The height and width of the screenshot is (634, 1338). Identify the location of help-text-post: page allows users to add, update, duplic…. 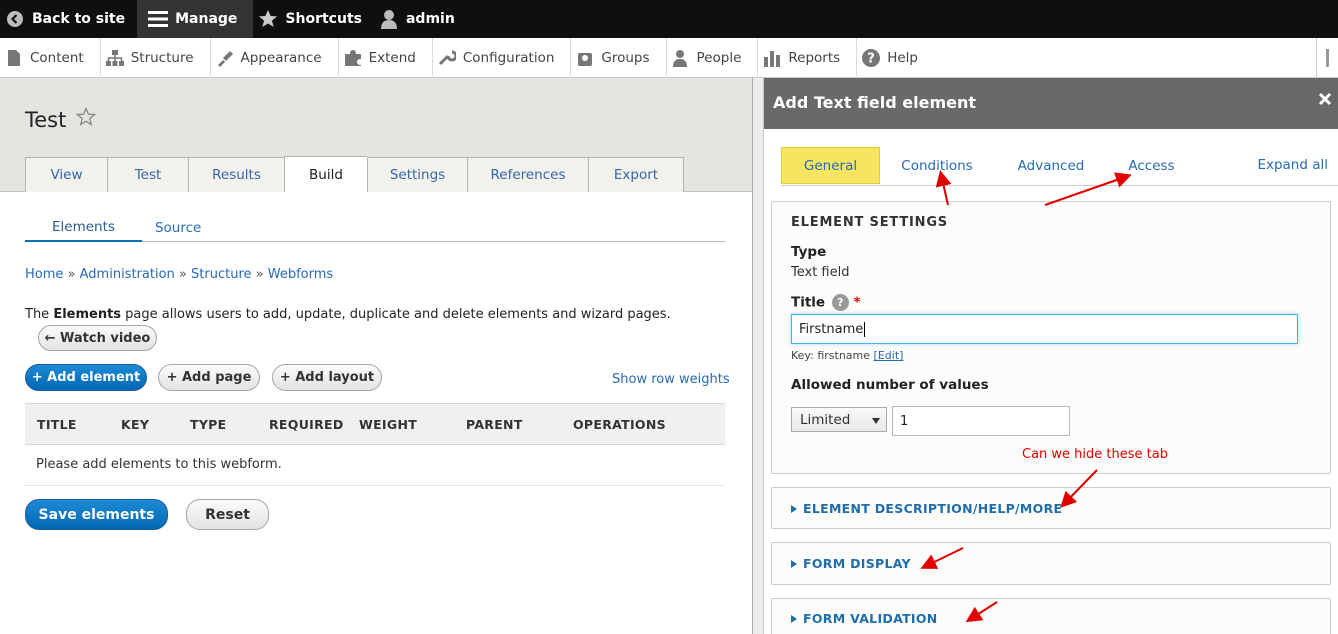
(396, 314).